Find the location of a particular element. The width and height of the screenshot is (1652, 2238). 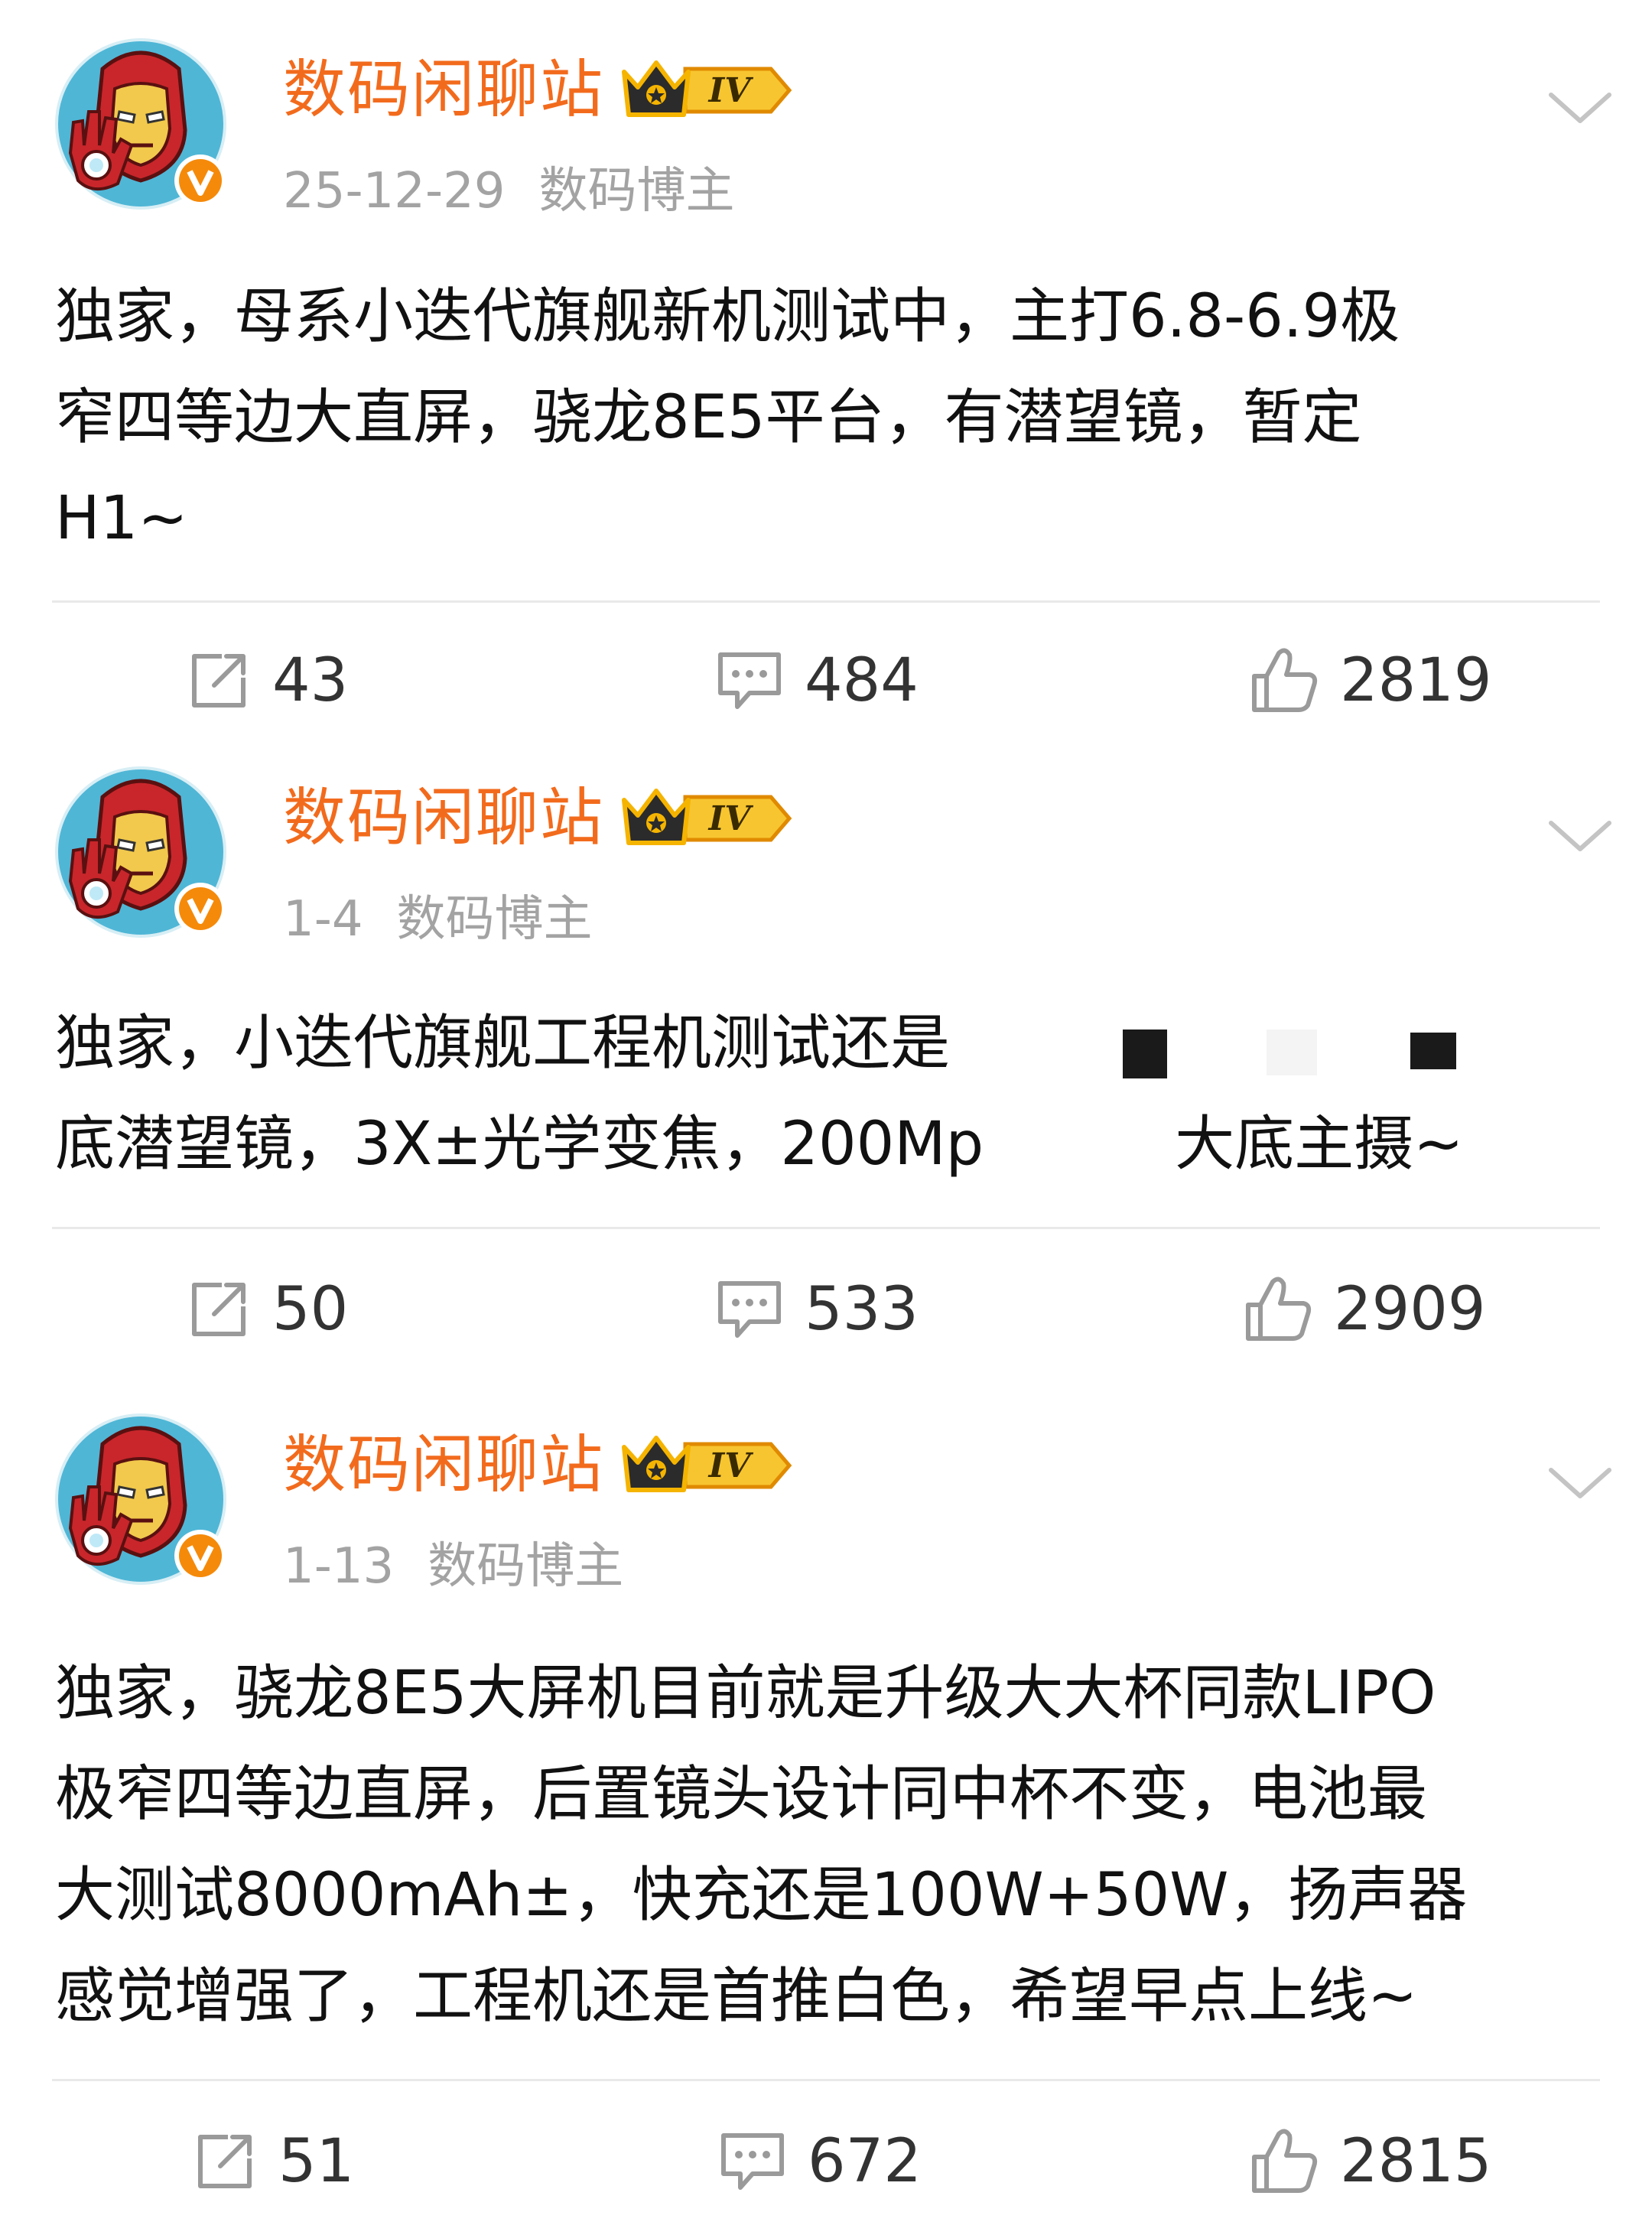

post-content: 独家，小迭代旗舰工程机测试还是 底潜望镜，3X±光学变焦，200Mp 大底主摄~ is located at coordinates (832, 1094).